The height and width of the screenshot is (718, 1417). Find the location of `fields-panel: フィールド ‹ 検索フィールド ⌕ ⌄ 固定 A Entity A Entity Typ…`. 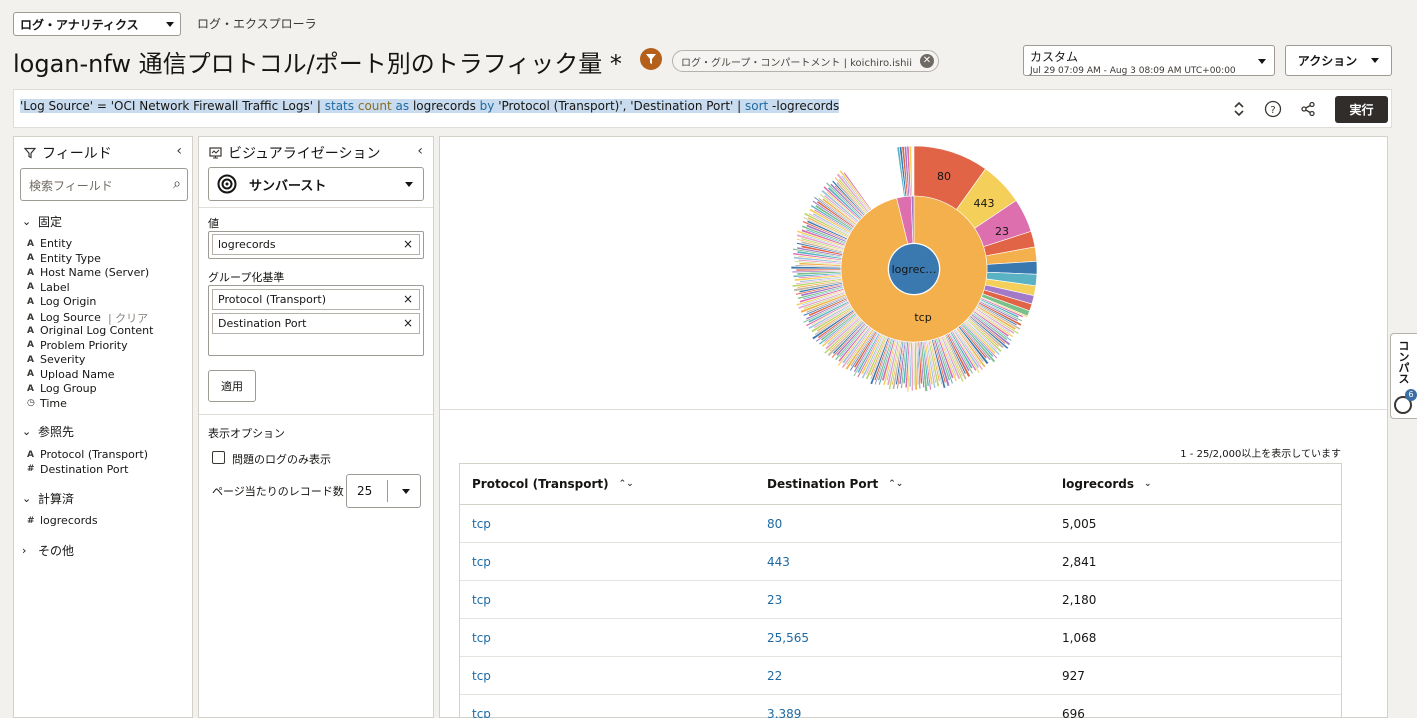

fields-panel: フィールド ‹ 検索フィールド ⌕ ⌄ 固定 A Entity A Entity Typ… is located at coordinates (103, 427).